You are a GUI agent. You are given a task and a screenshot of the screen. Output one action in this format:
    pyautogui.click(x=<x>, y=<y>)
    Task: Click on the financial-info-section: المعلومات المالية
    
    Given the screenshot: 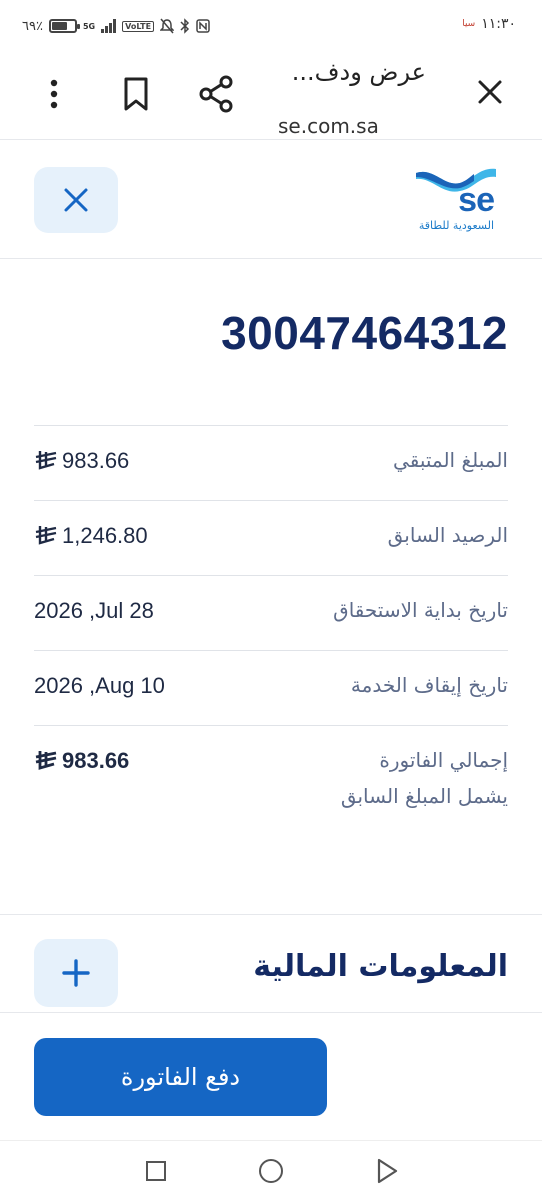 What is the action you would take?
    pyautogui.click(x=271, y=964)
    